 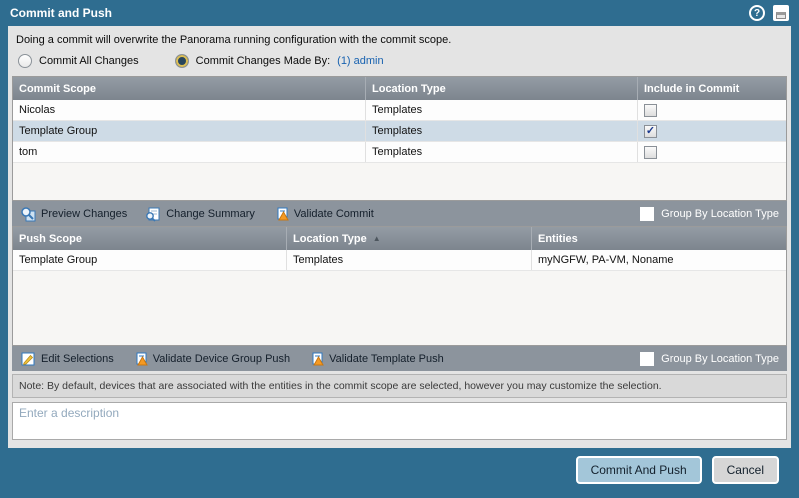 What do you see at coordinates (189, 88) in the screenshot?
I see `col-commit-scope: Commit Scope` at bounding box center [189, 88].